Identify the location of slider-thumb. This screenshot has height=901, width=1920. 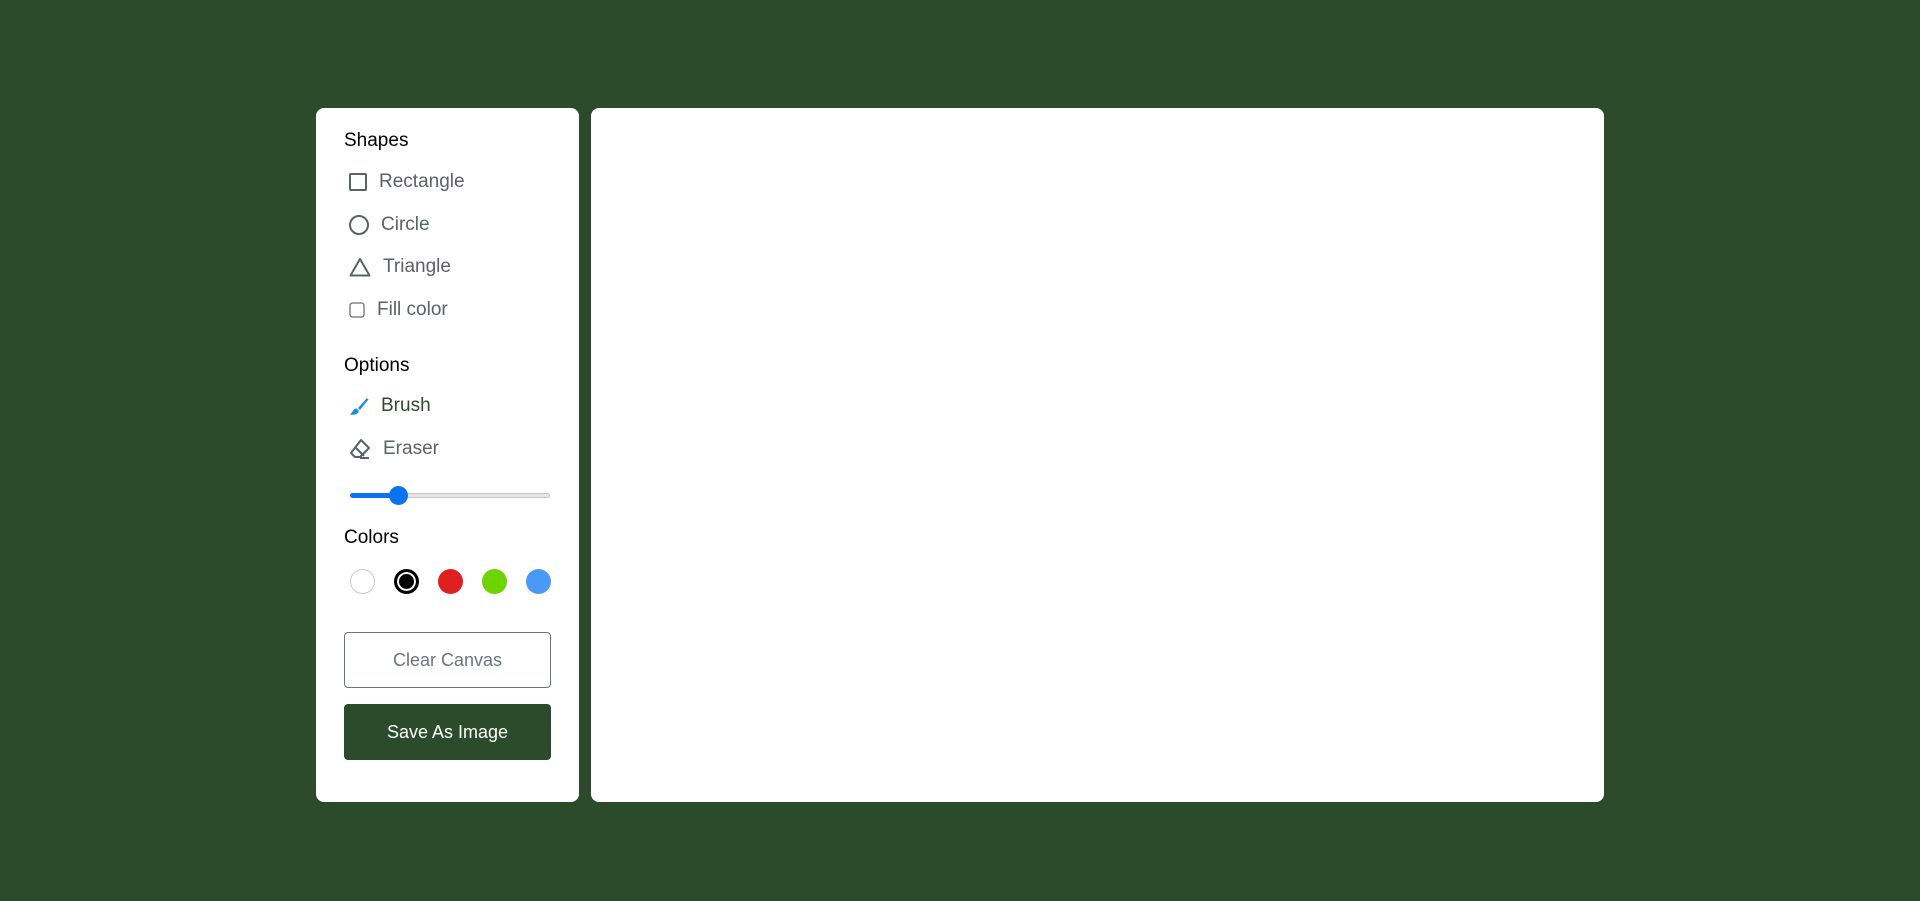
(398, 495).